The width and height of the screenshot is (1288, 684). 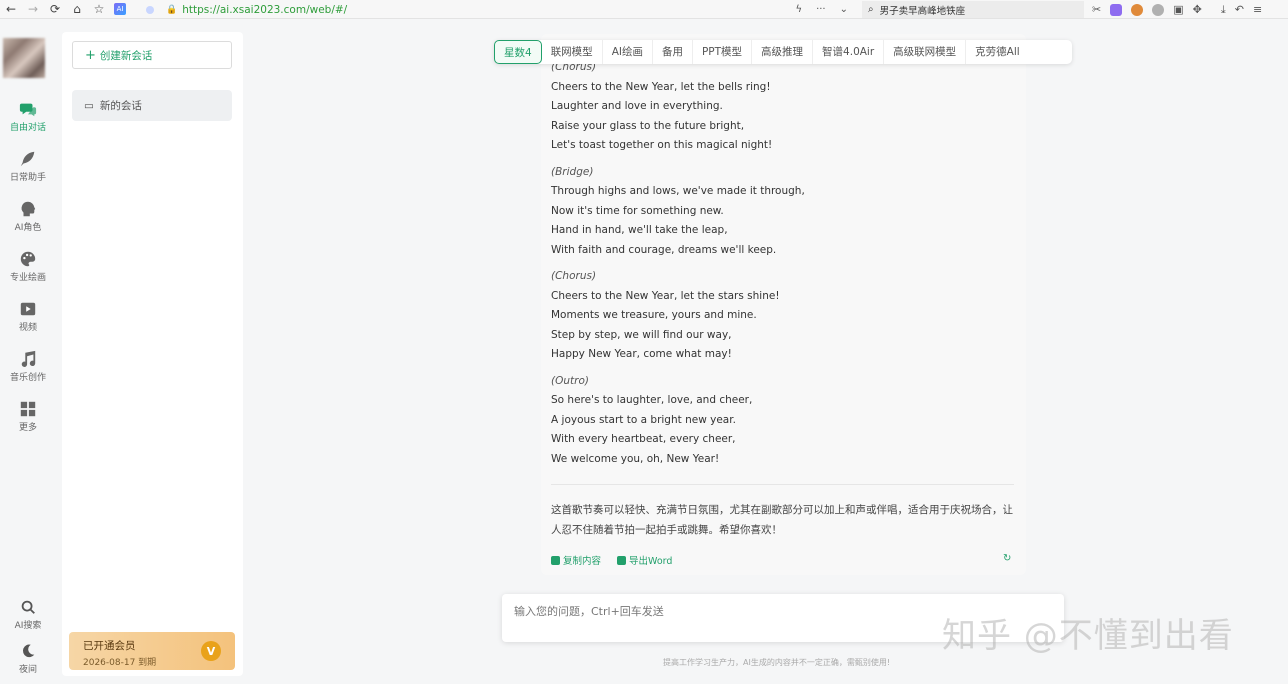 I want to click on watermark: 知乎 @不懂到出看, so click(x=1088, y=636).